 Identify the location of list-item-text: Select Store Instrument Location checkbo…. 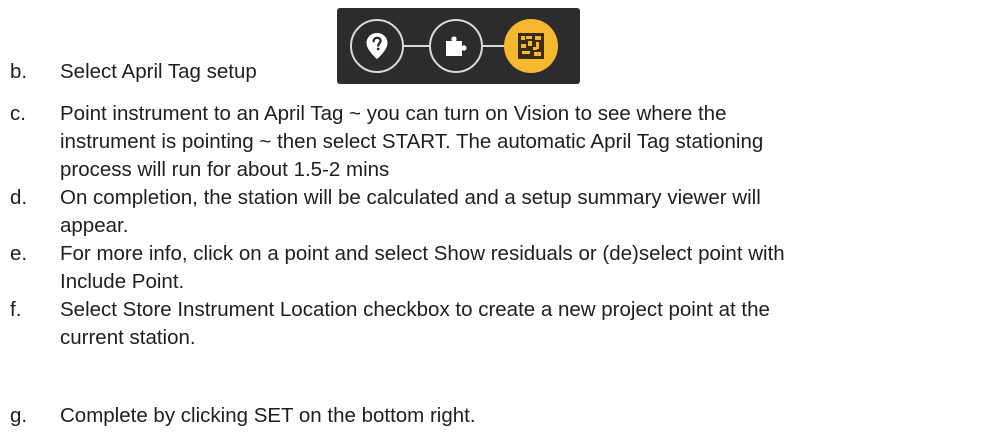
(530, 324).